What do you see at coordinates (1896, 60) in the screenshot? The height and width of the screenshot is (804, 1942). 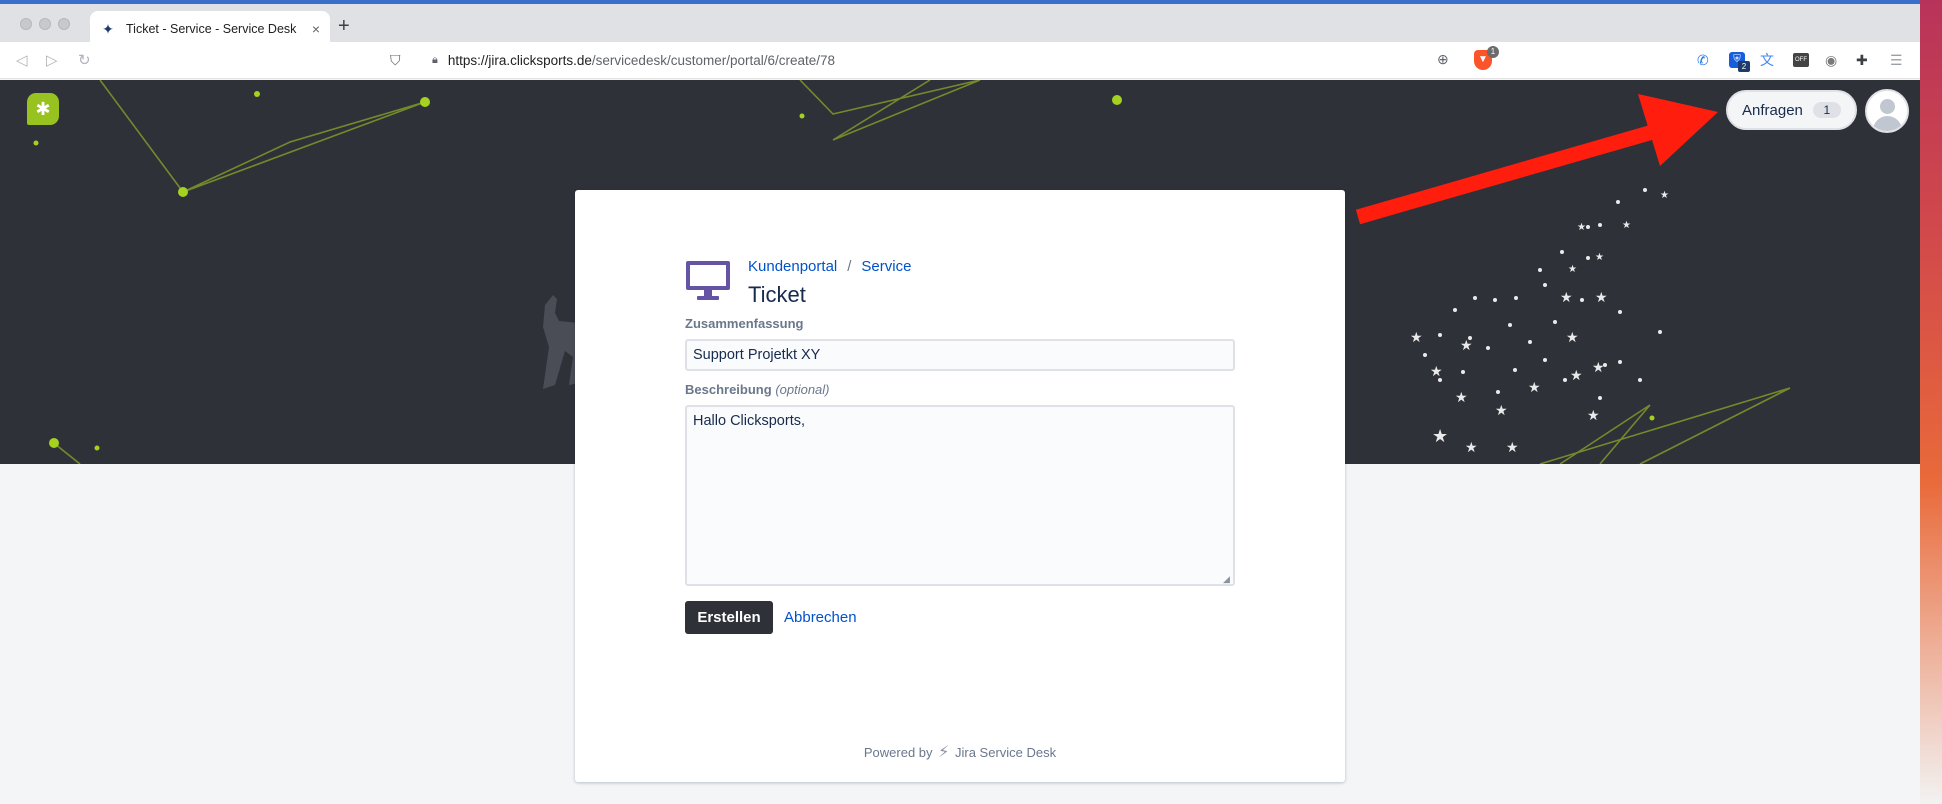 I see `browser-menu-icon: ☰` at bounding box center [1896, 60].